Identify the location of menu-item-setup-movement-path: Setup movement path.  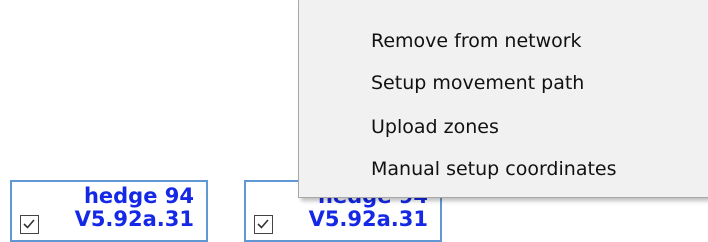
(477, 83).